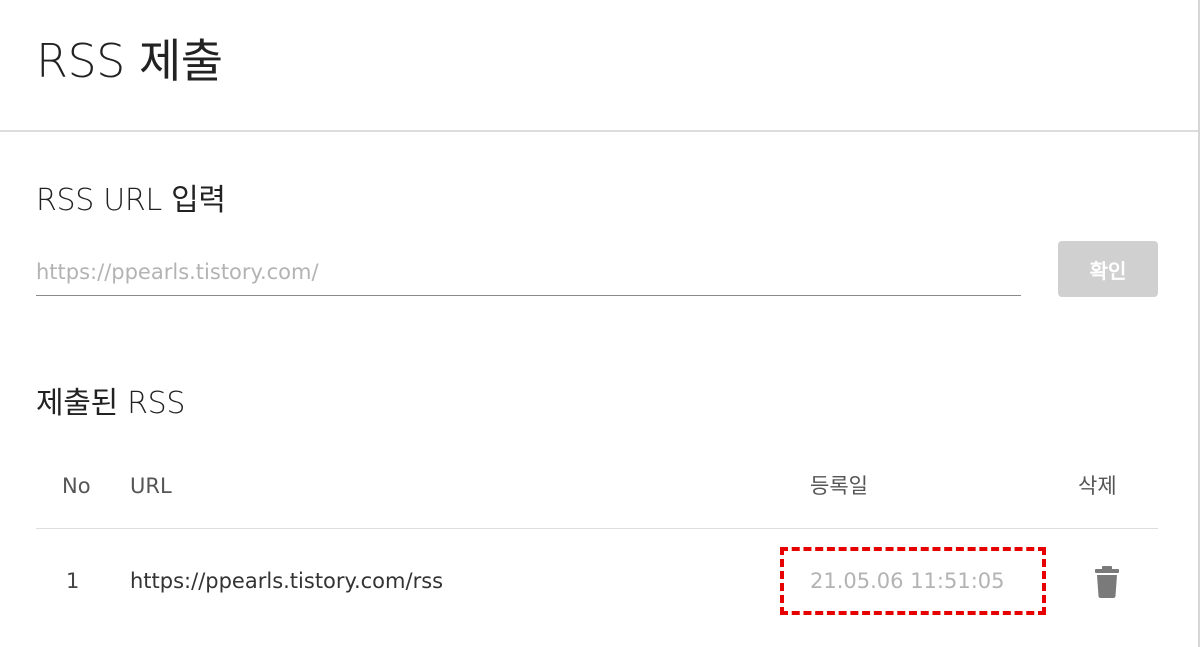 Image resolution: width=1200 pixels, height=647 pixels. I want to click on confirm-button: 확인, so click(1108, 269).